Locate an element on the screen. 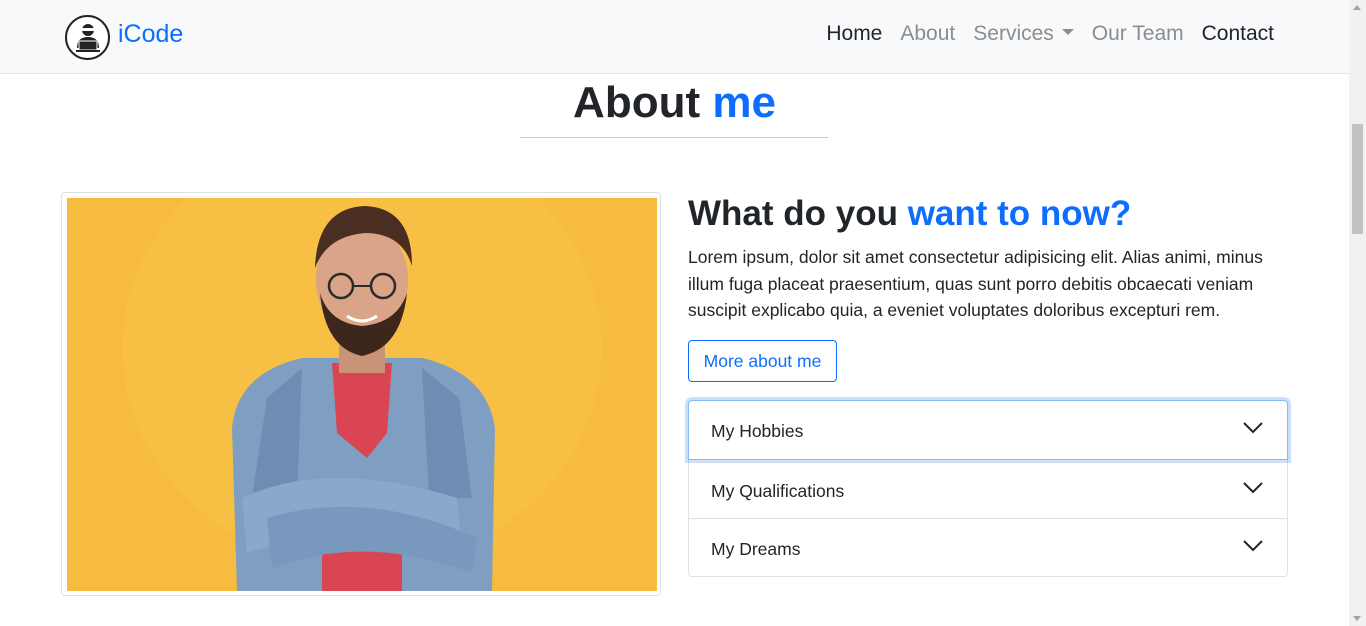 This screenshot has width=1366, height=626. nav-menu: Home About Services Our Team Contact is located at coordinates (1041, 34).